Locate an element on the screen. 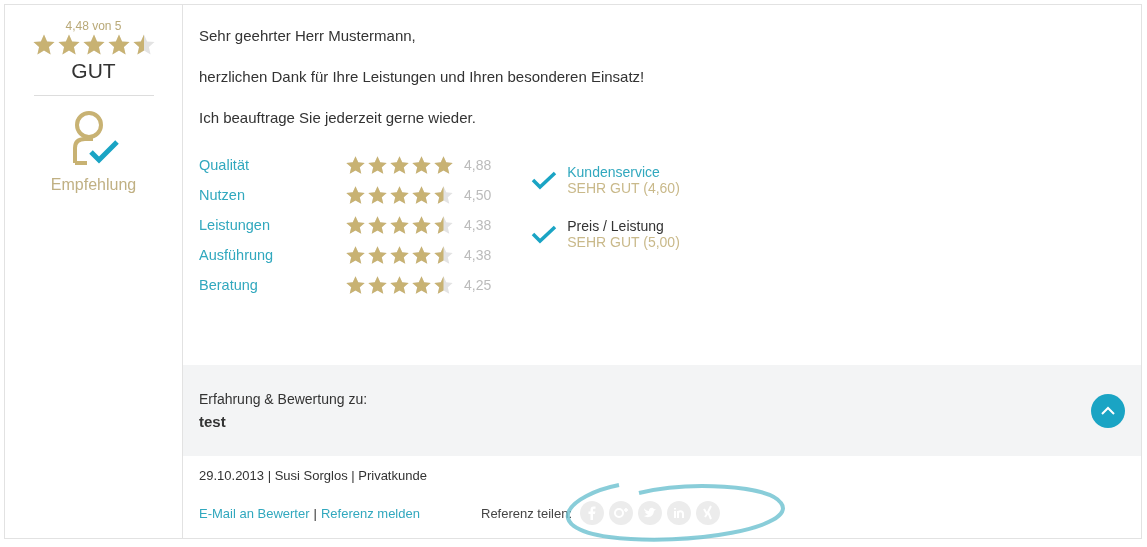 This screenshot has width=1147, height=547. highlight-rating: SEHR GUT (4,60) is located at coordinates (623, 188).